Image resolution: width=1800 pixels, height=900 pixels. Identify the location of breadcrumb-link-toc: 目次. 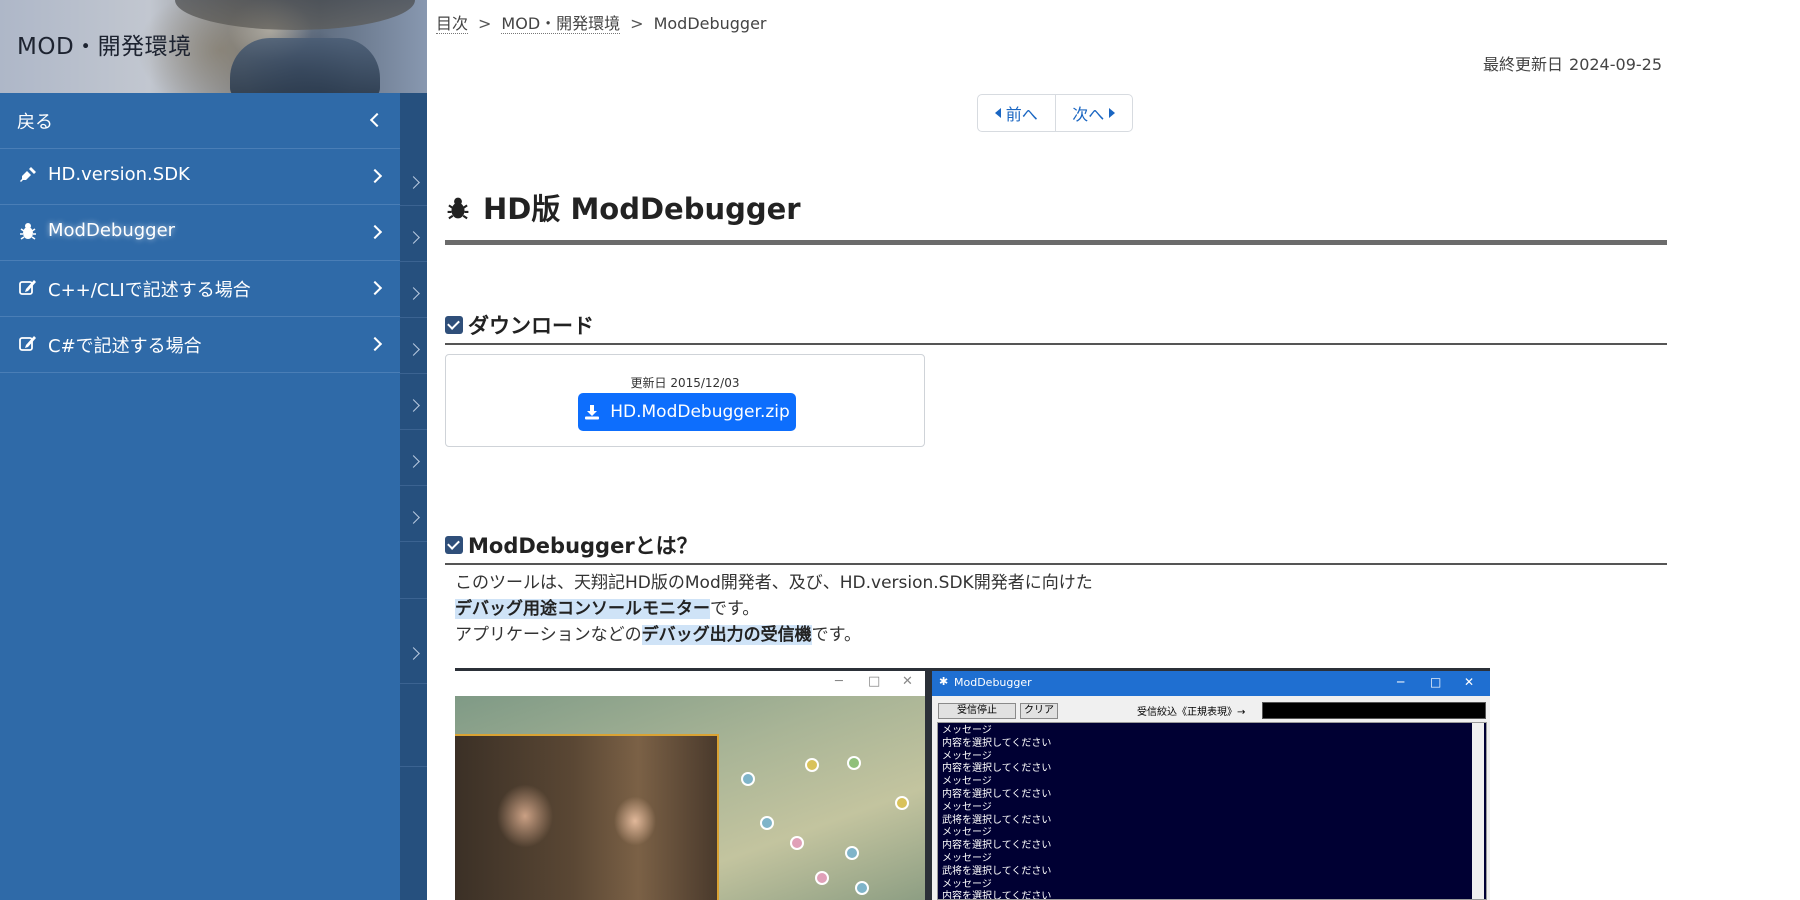
(452, 24).